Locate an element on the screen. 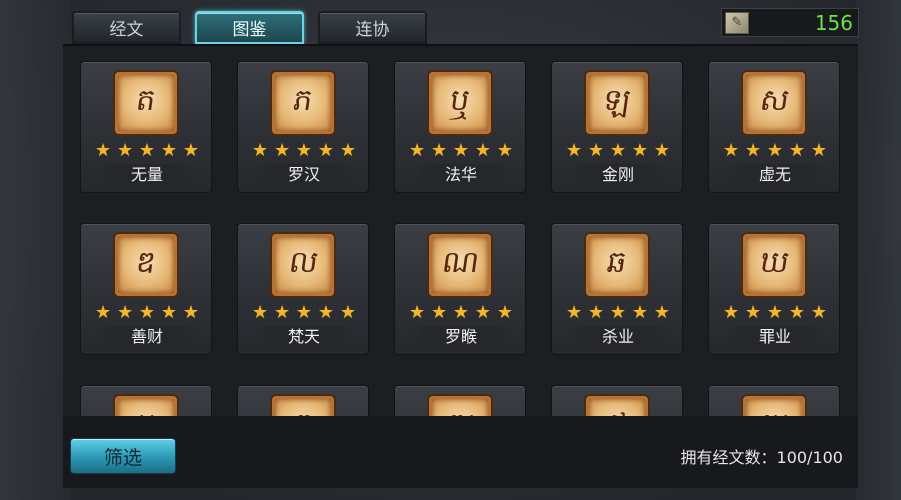 Image resolution: width=901 pixels, height=500 pixels. scripture-card: ឬ ★ ★ ★ ★ ★ 法华 is located at coordinates (460, 127).